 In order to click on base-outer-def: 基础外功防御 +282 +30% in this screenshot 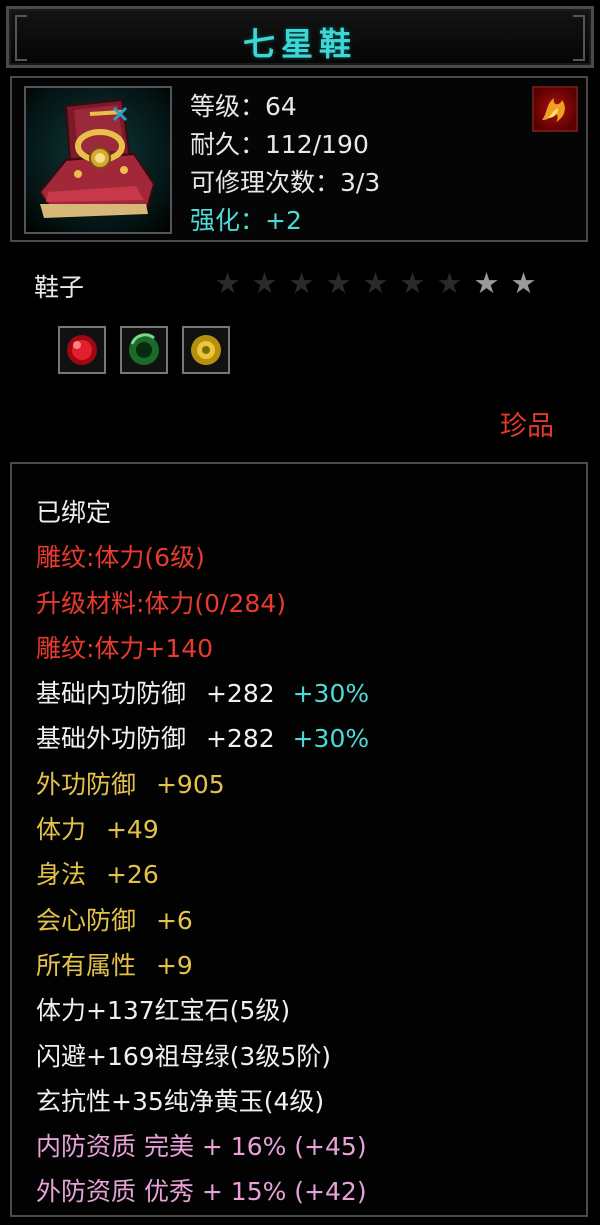, I will do `click(202, 738)`.